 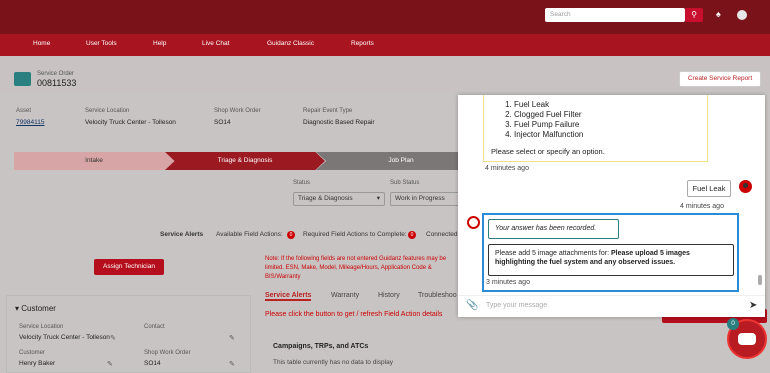 I want to click on stage-progress: Intake Triage & Diagnosis Job Plan, so click(x=248, y=161).